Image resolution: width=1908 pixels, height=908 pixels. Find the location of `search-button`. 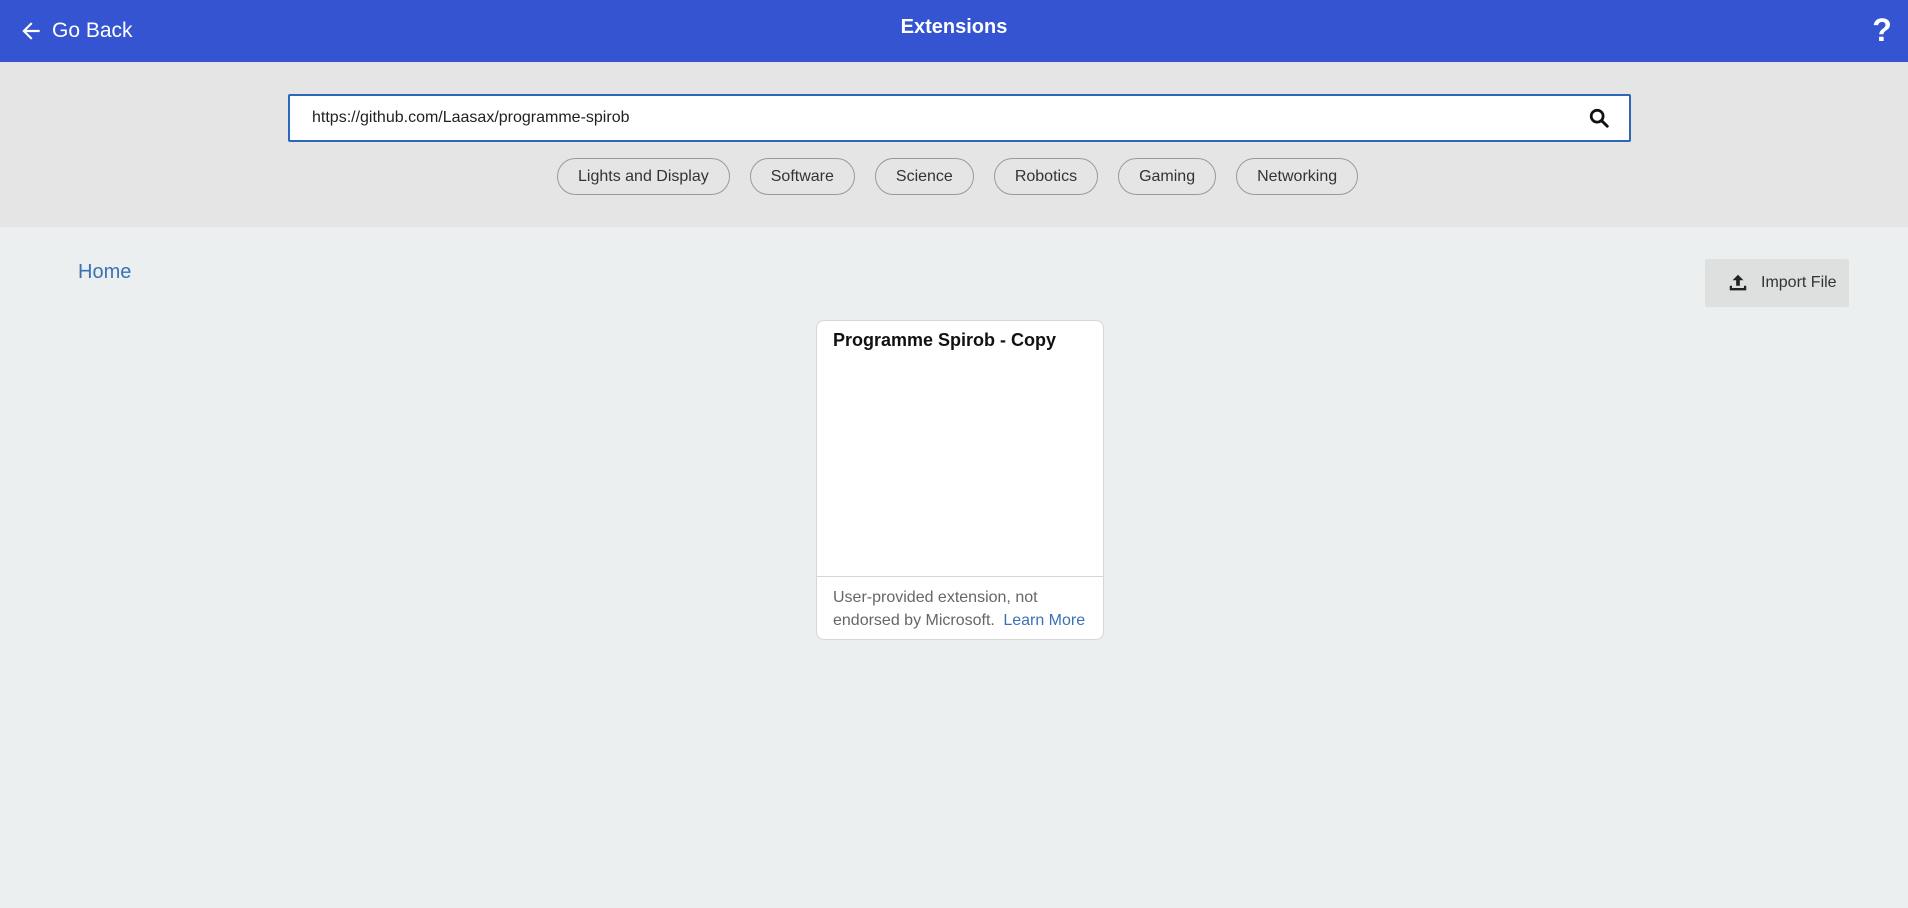

search-button is located at coordinates (1599, 118).